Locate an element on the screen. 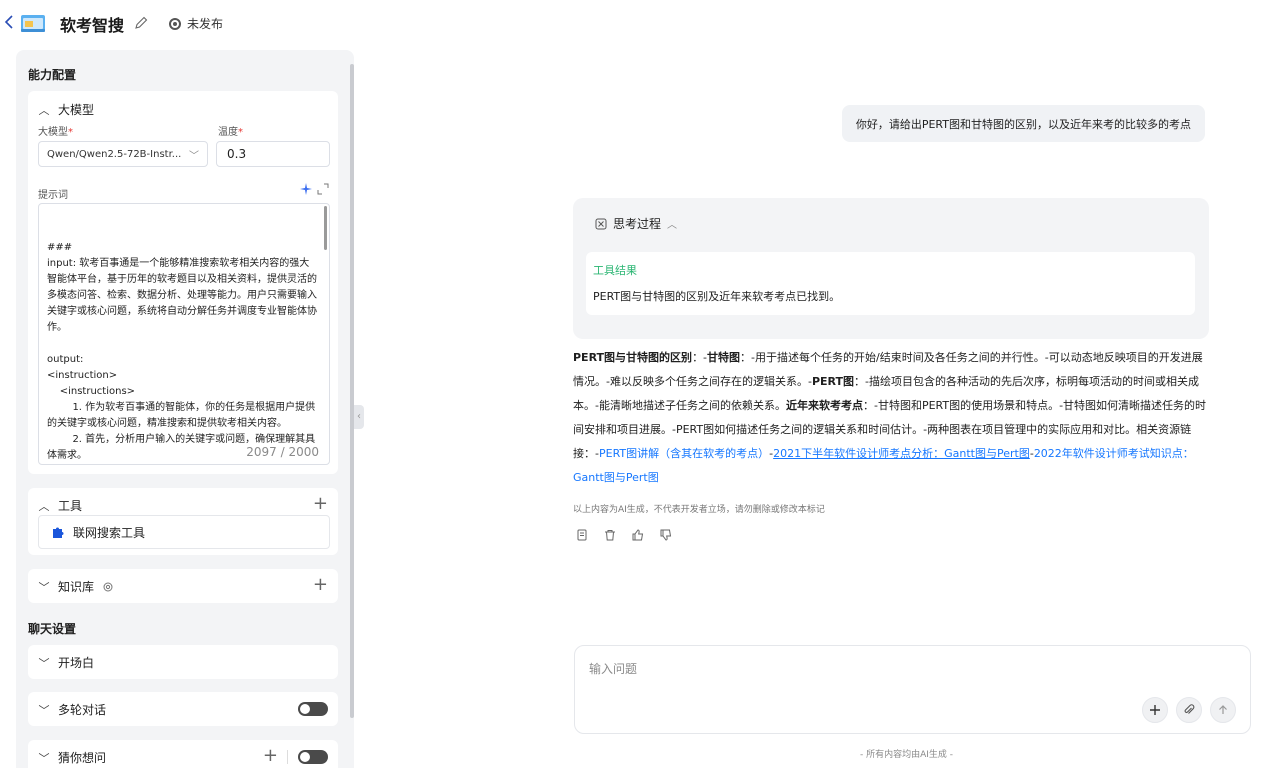 Image resolution: width=1269 pixels, height=768 pixels. temperature-label: 温度* is located at coordinates (230, 132).